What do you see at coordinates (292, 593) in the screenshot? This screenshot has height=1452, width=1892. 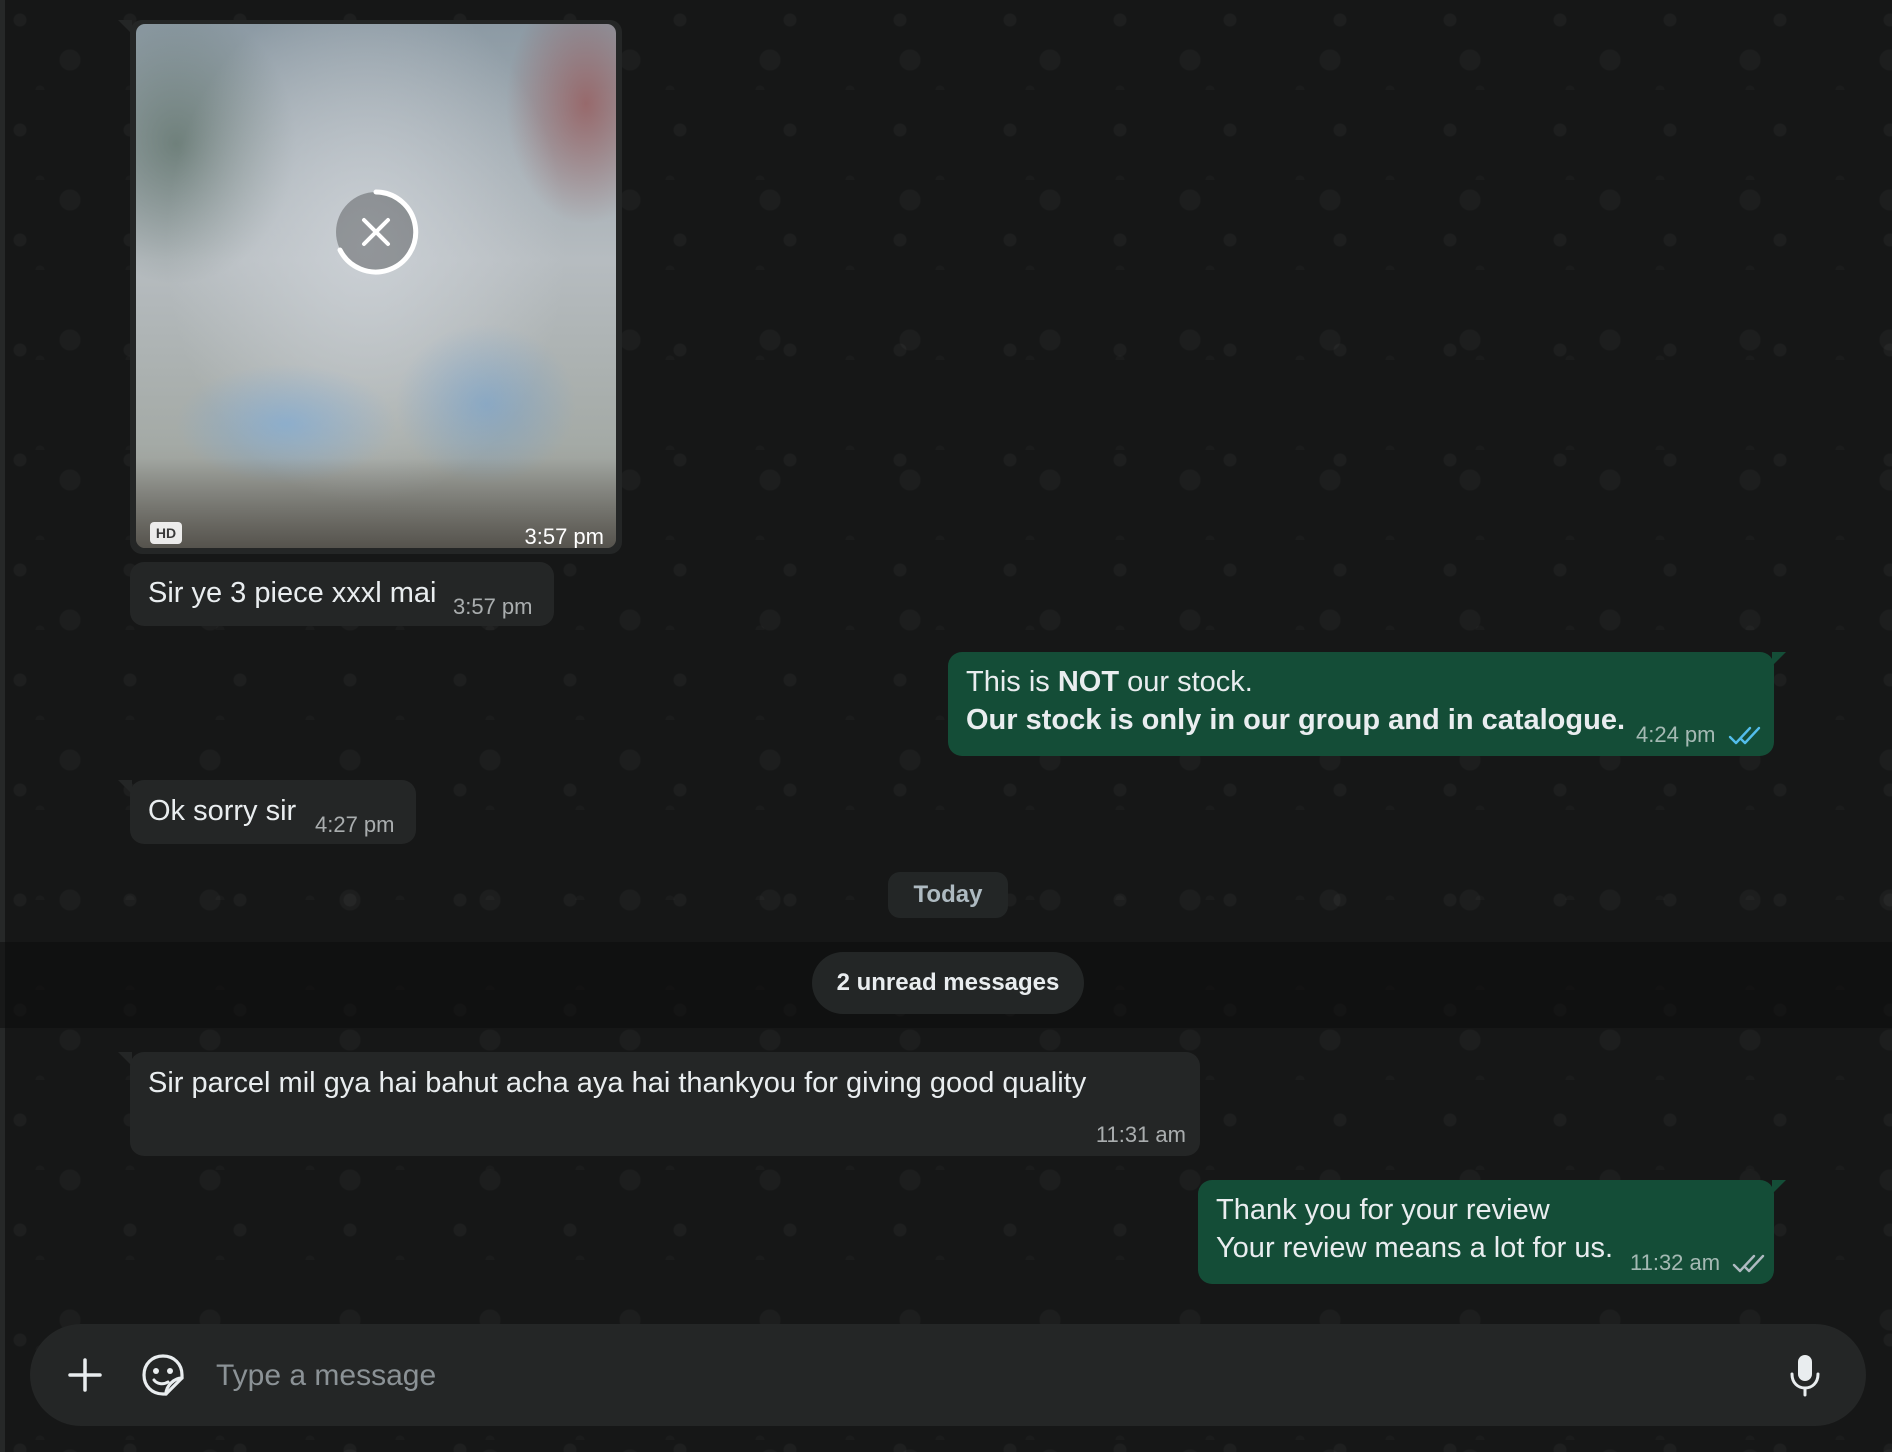 I see `message-text: Sir ye 3 piece xxxl mai` at bounding box center [292, 593].